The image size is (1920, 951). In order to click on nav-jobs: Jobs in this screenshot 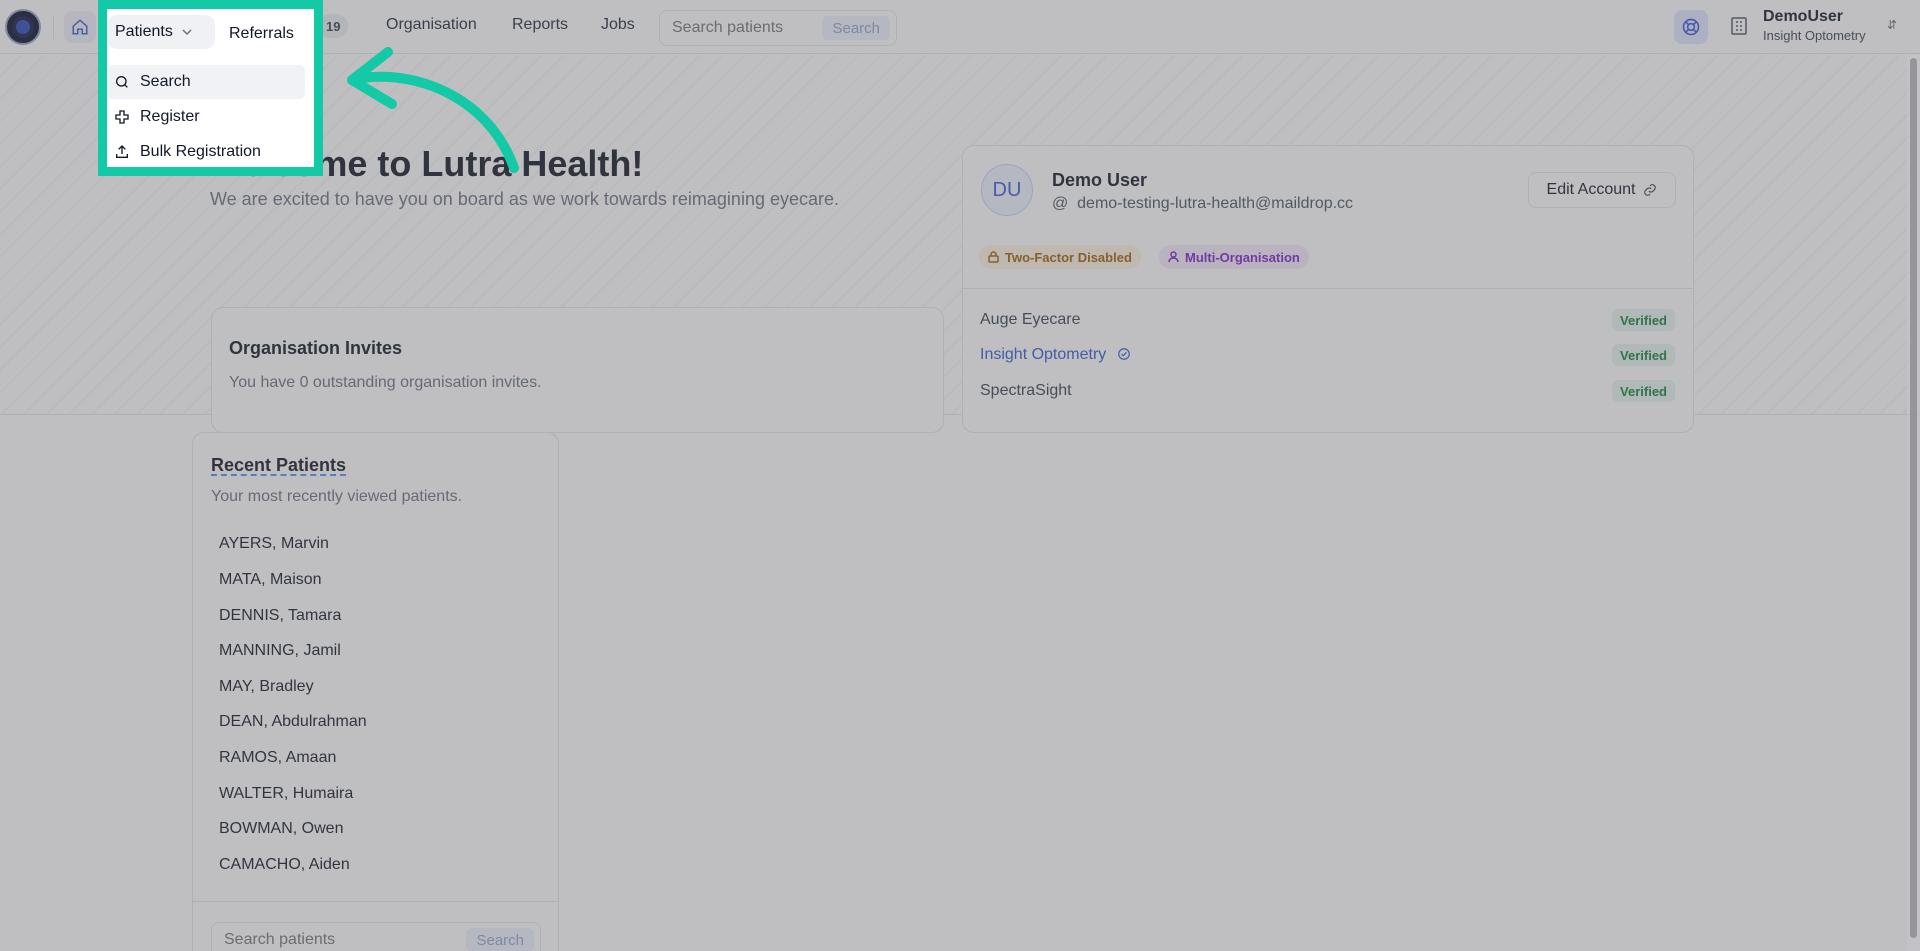, I will do `click(618, 25)`.